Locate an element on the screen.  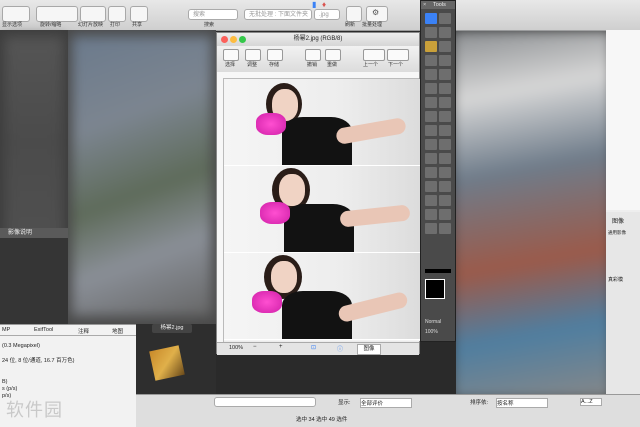
zoom-tool-icon is located at coordinates (431, 228).